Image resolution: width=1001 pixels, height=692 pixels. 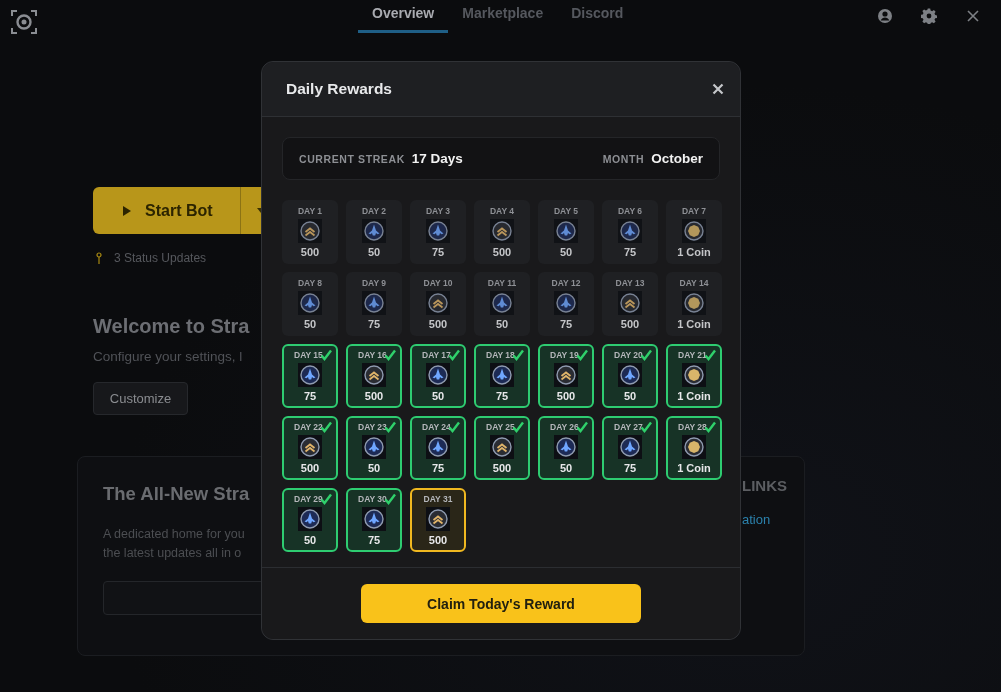 What do you see at coordinates (171, 326) in the screenshot?
I see `welcome-title: Welcome to Stra` at bounding box center [171, 326].